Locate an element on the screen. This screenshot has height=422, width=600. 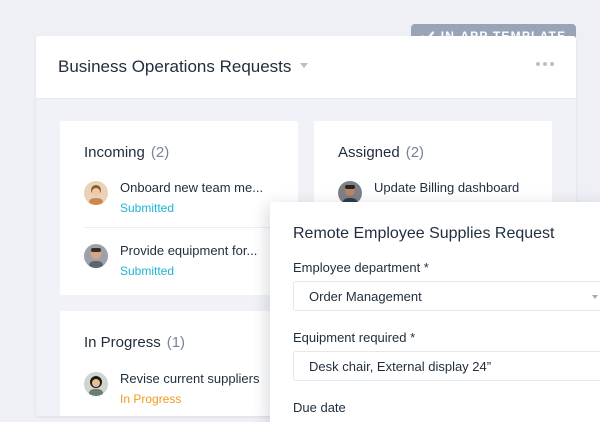
card-title: Update Billing dashboard is located at coordinates (447, 187).